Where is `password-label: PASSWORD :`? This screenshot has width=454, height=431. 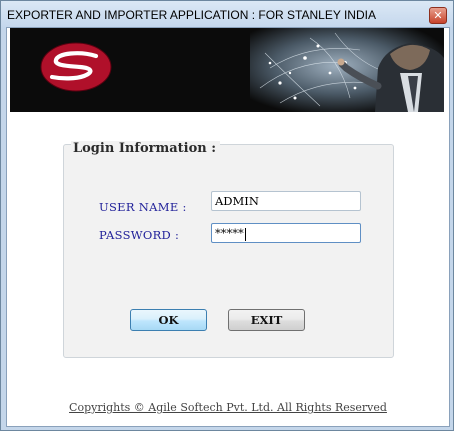
password-label: PASSWORD : is located at coordinates (139, 235).